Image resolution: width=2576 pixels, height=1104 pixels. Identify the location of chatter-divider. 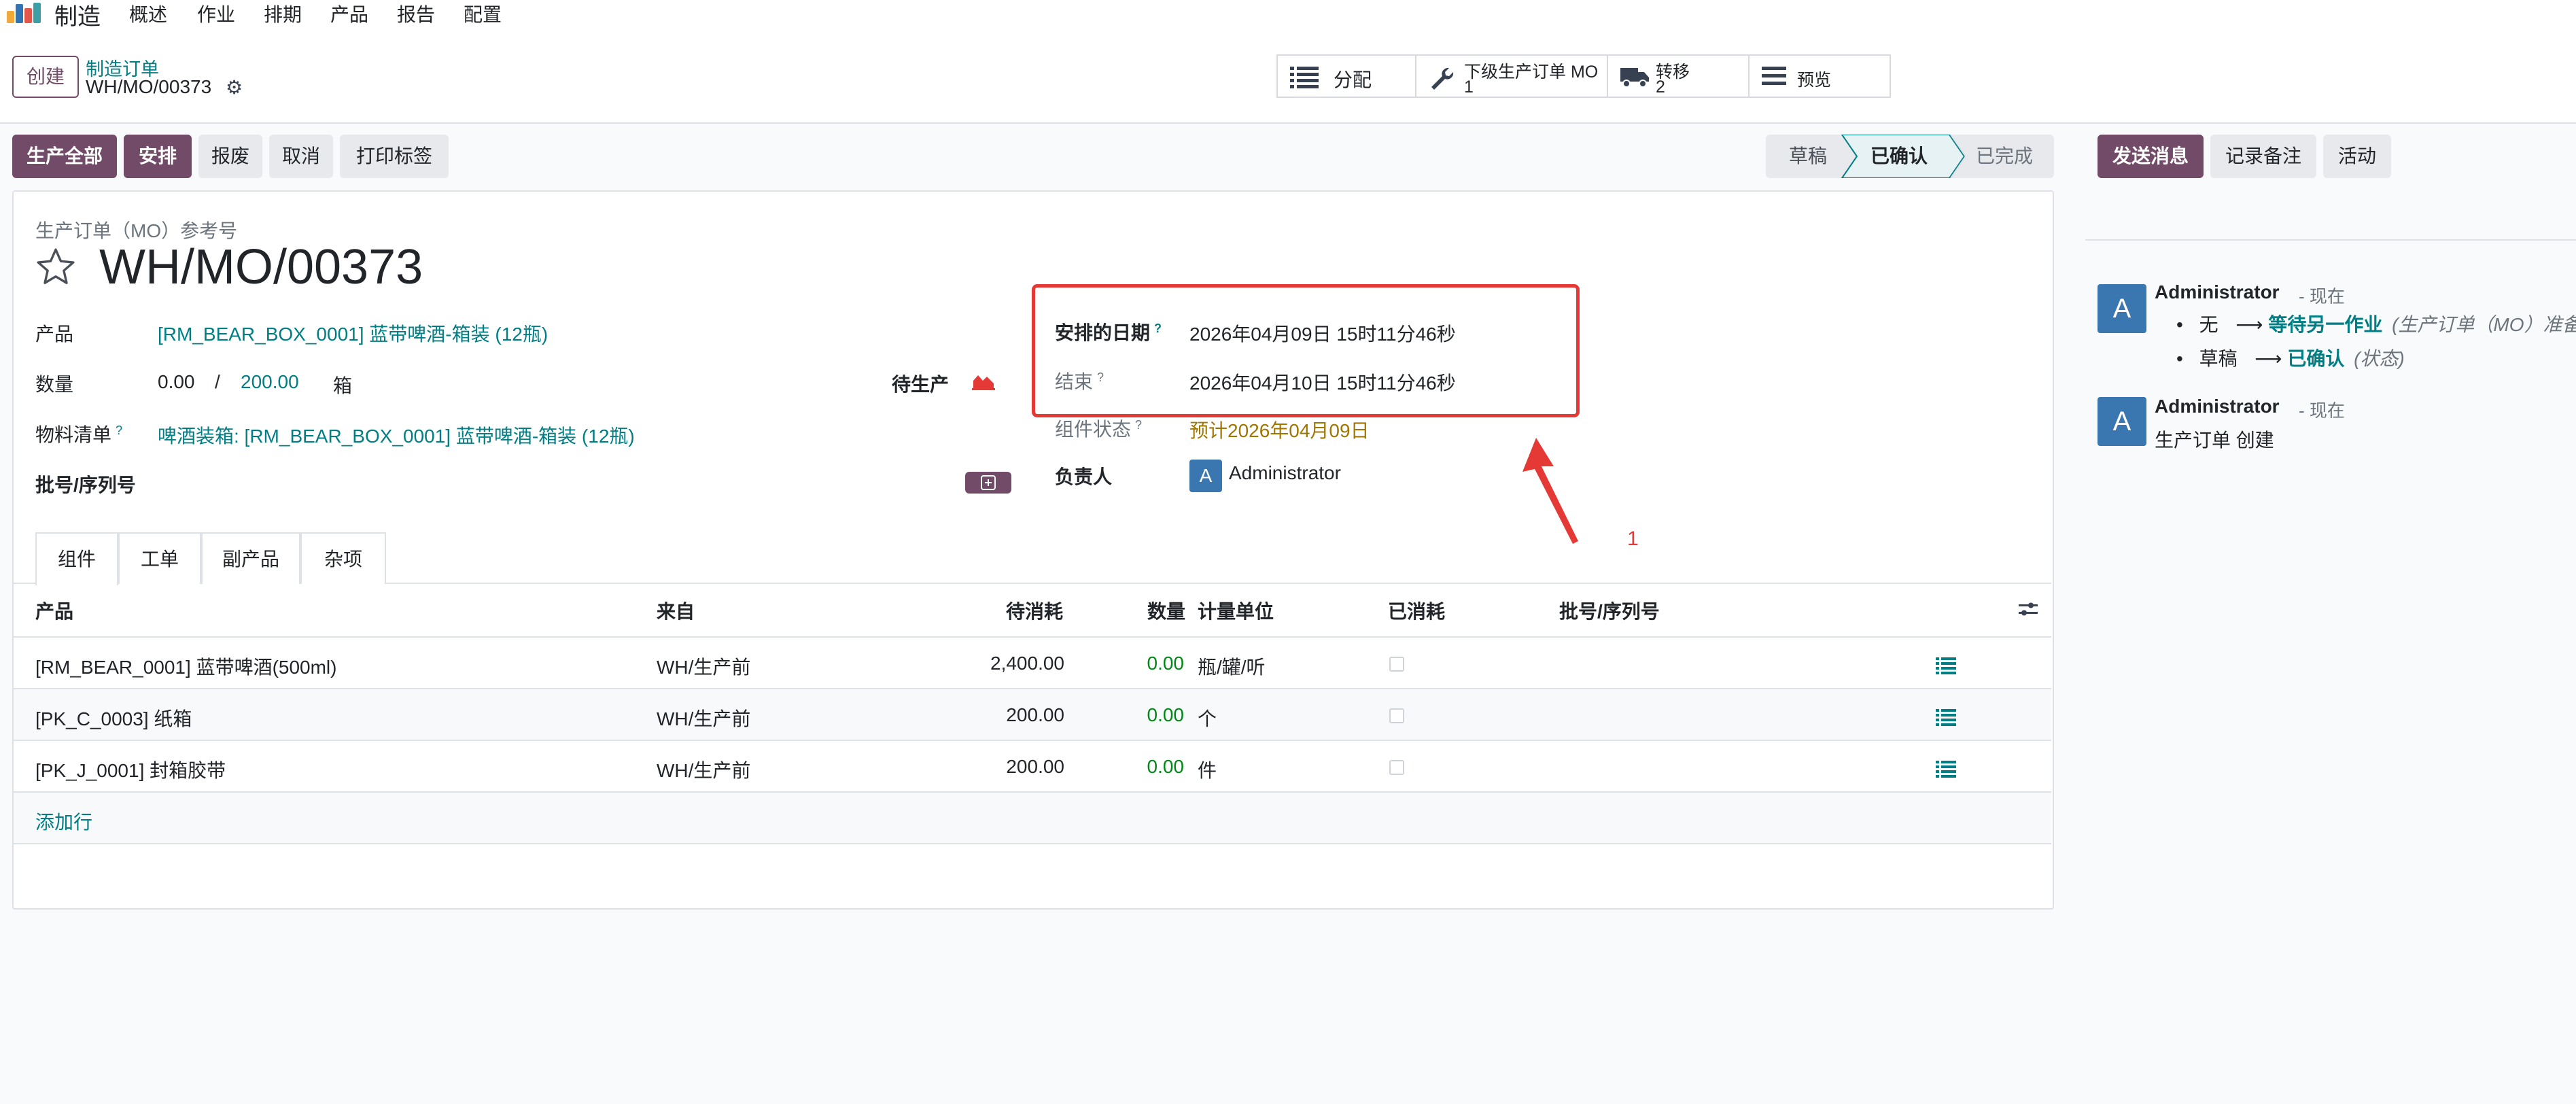
(2330, 240).